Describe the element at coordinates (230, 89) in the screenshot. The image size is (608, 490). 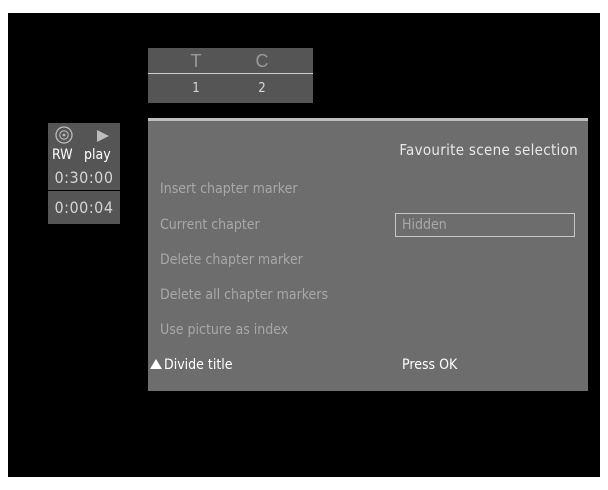
I see `title-chapter-value-row: 1 2` at that location.